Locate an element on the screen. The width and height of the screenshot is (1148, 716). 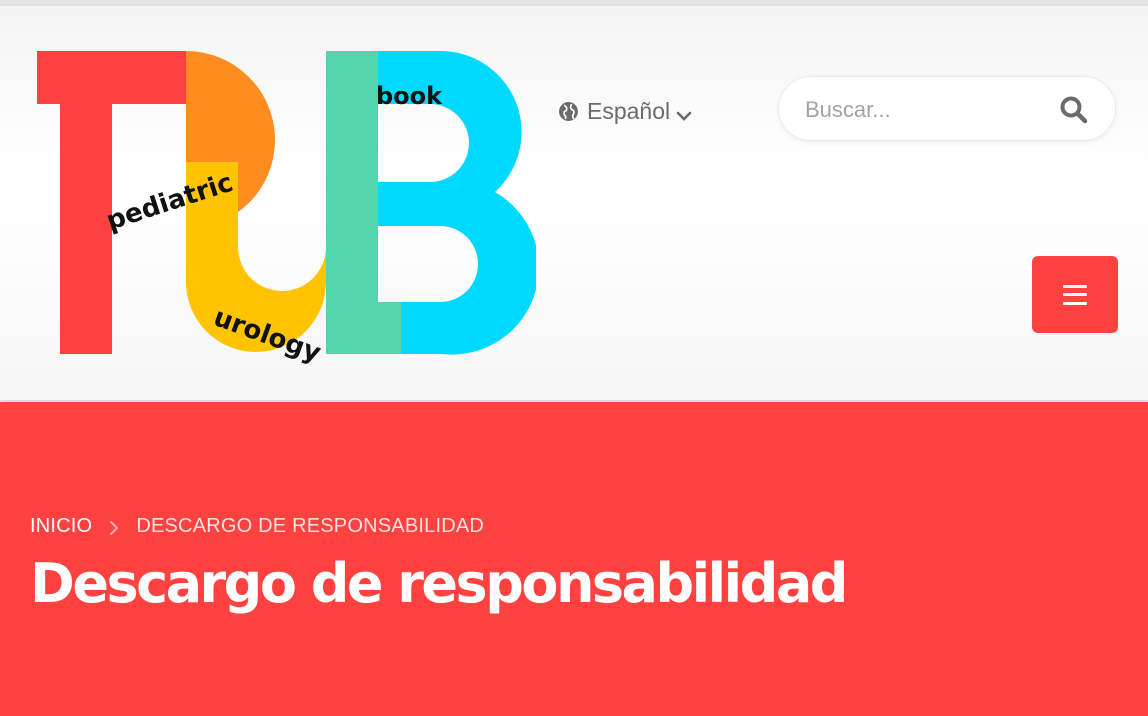
breadcrumb: INICIO DESCARGO DE RESPONSABILIDAD is located at coordinates (257, 526).